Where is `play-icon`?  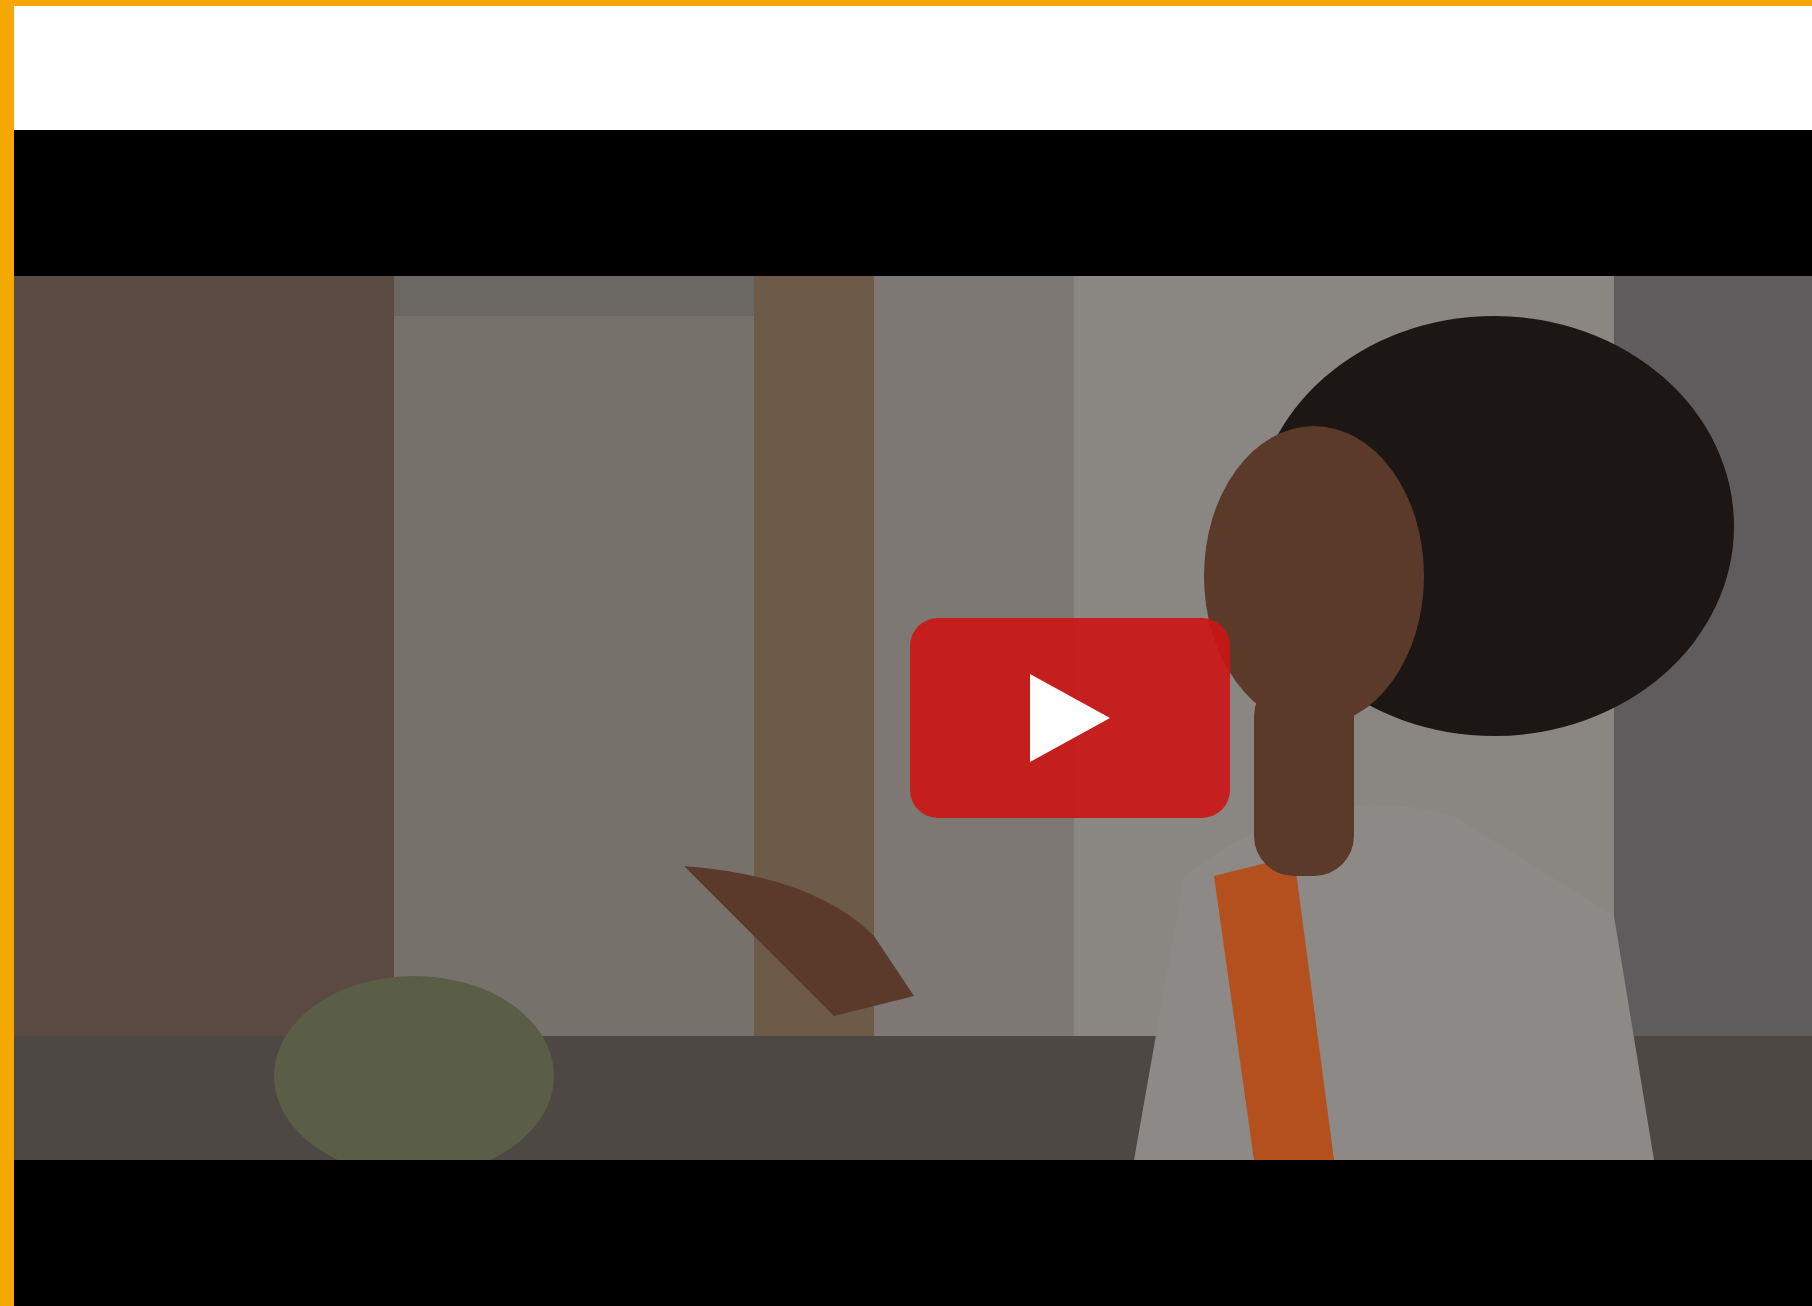 play-icon is located at coordinates (1070, 718).